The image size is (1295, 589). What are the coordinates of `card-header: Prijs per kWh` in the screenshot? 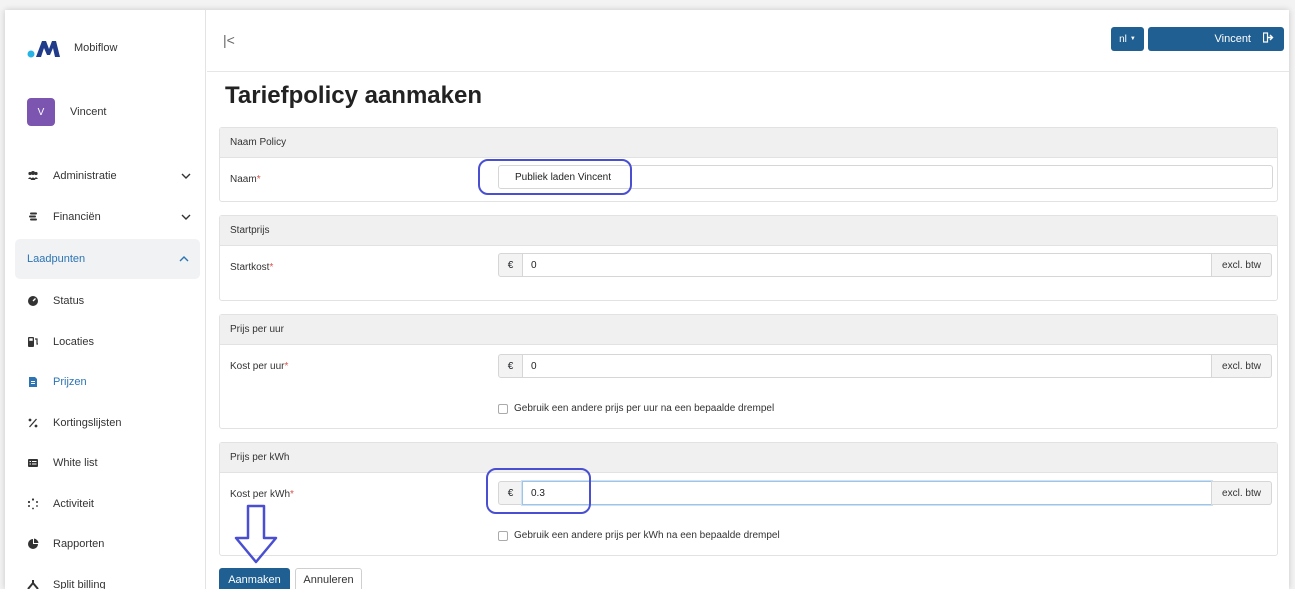 It's located at (748, 458).